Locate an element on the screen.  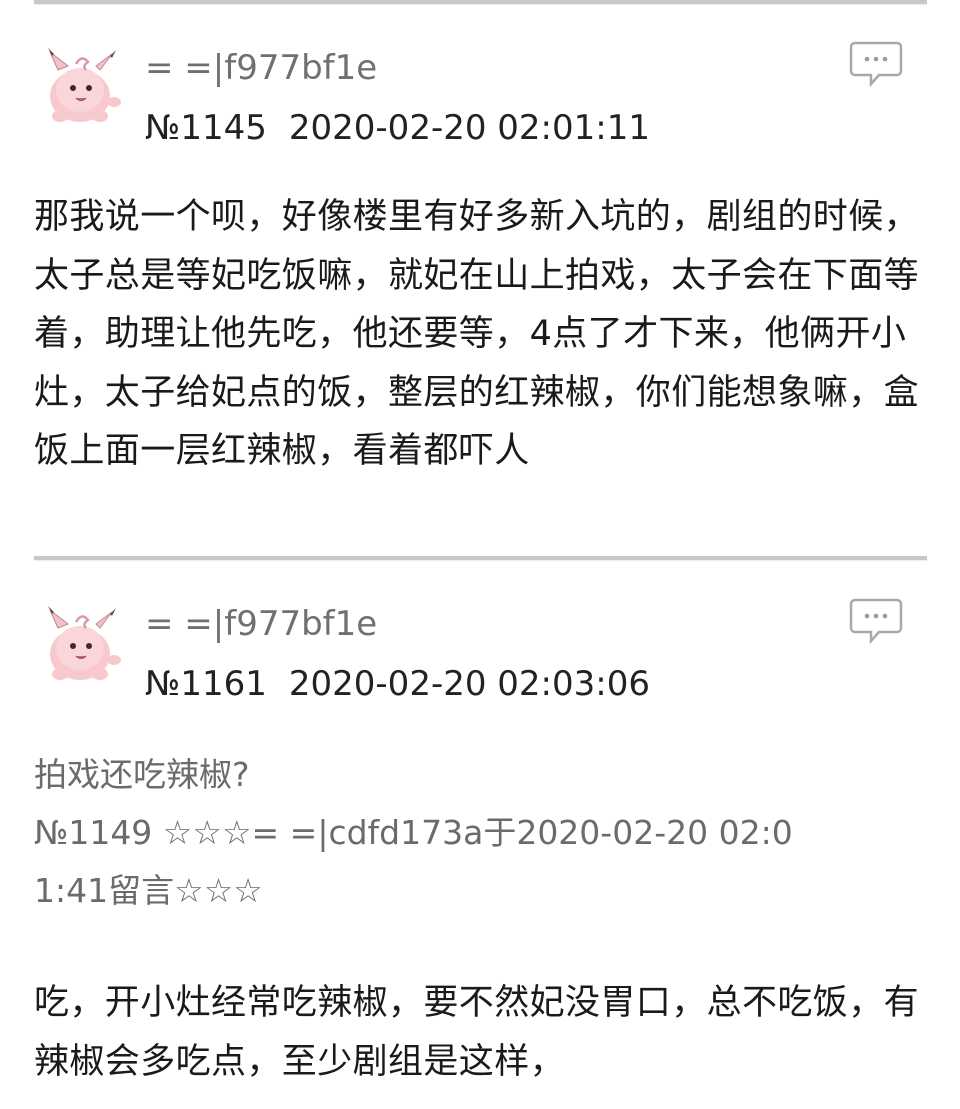
post-divider-top is located at coordinates (480, 2).